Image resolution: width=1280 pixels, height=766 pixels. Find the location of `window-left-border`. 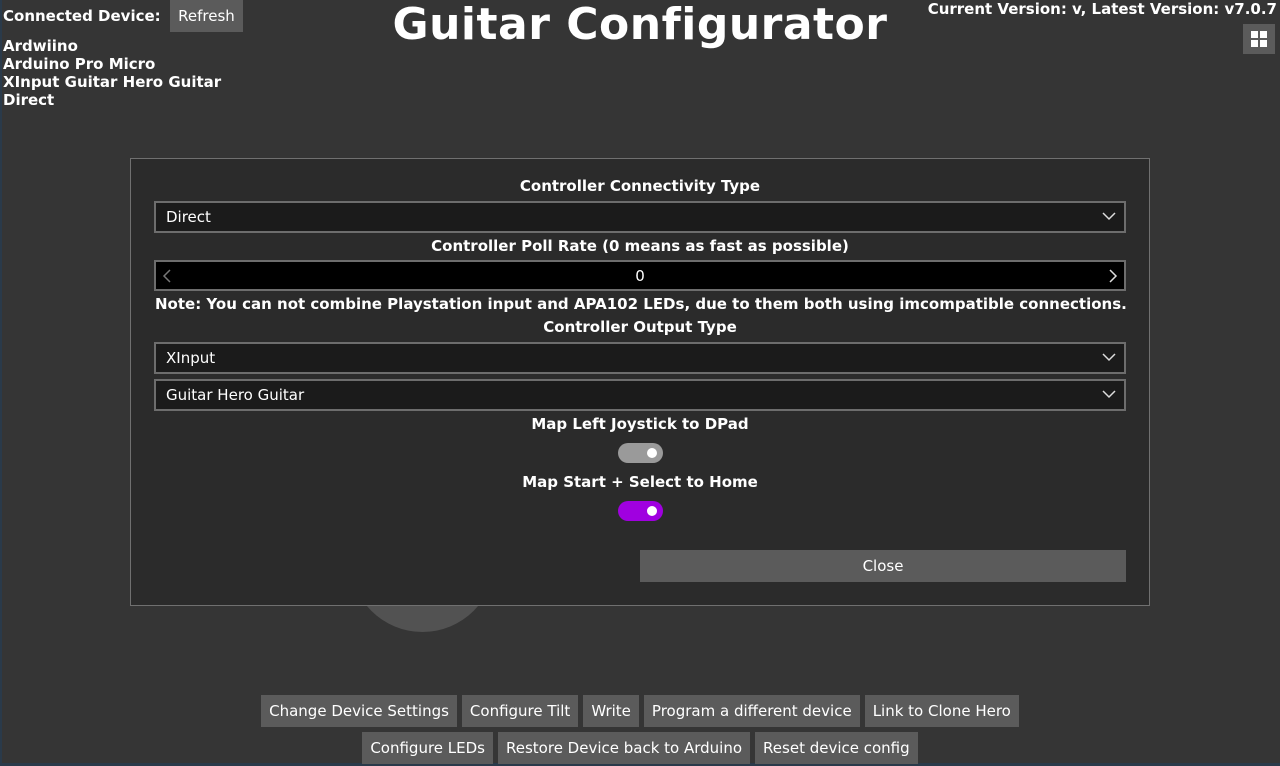

window-left-border is located at coordinates (1, 383).